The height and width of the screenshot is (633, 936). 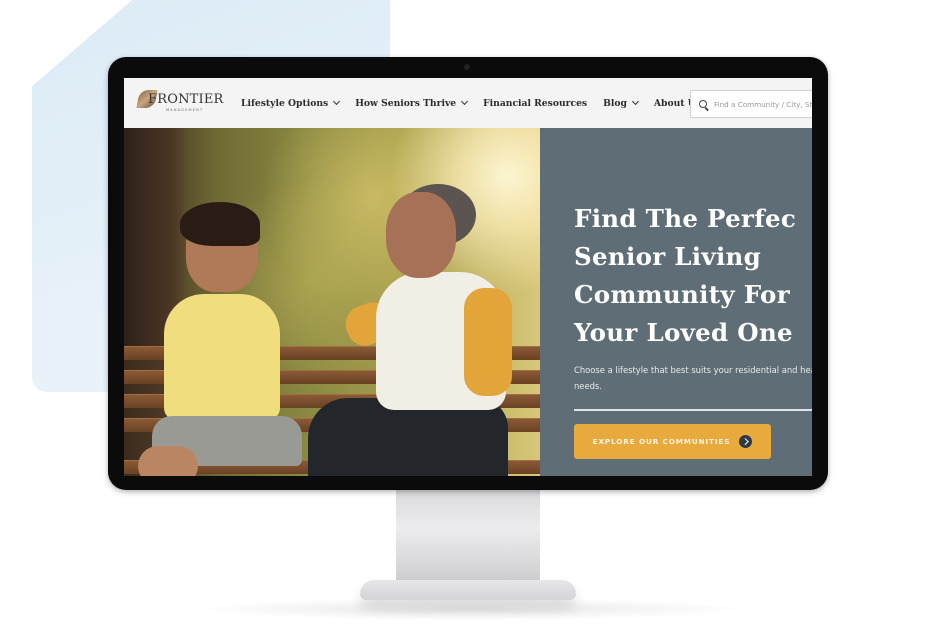 What do you see at coordinates (488, 342) in the screenshot?
I see `grandmother-sleeve` at bounding box center [488, 342].